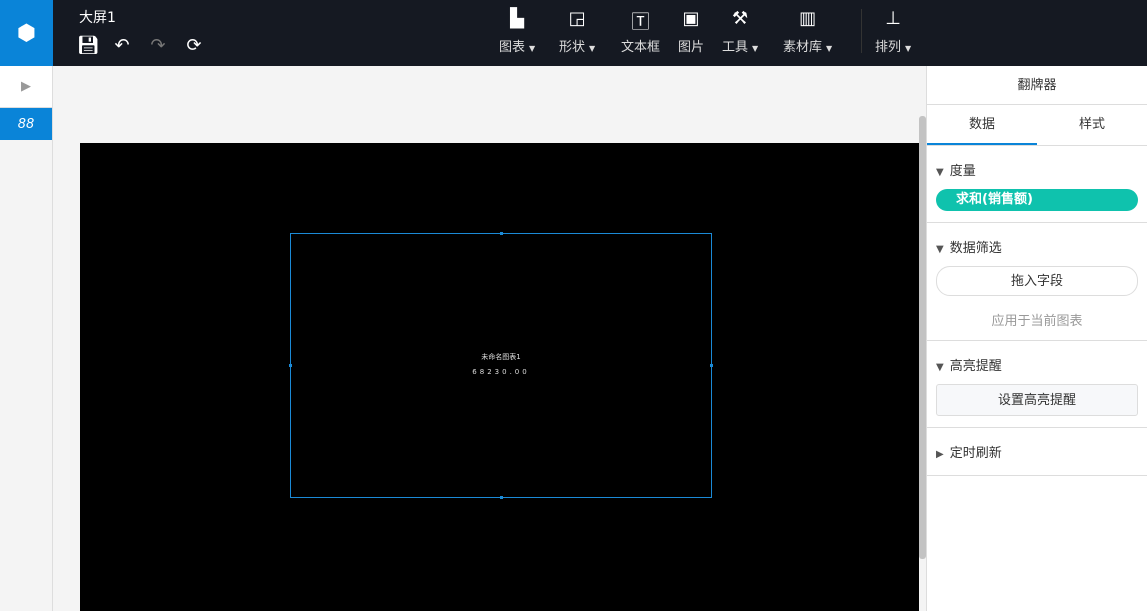 This screenshot has width=1147, height=611. Describe the element at coordinates (517, 31) in the screenshot. I see `chart-menu: ▙ 图表 ▼` at that location.